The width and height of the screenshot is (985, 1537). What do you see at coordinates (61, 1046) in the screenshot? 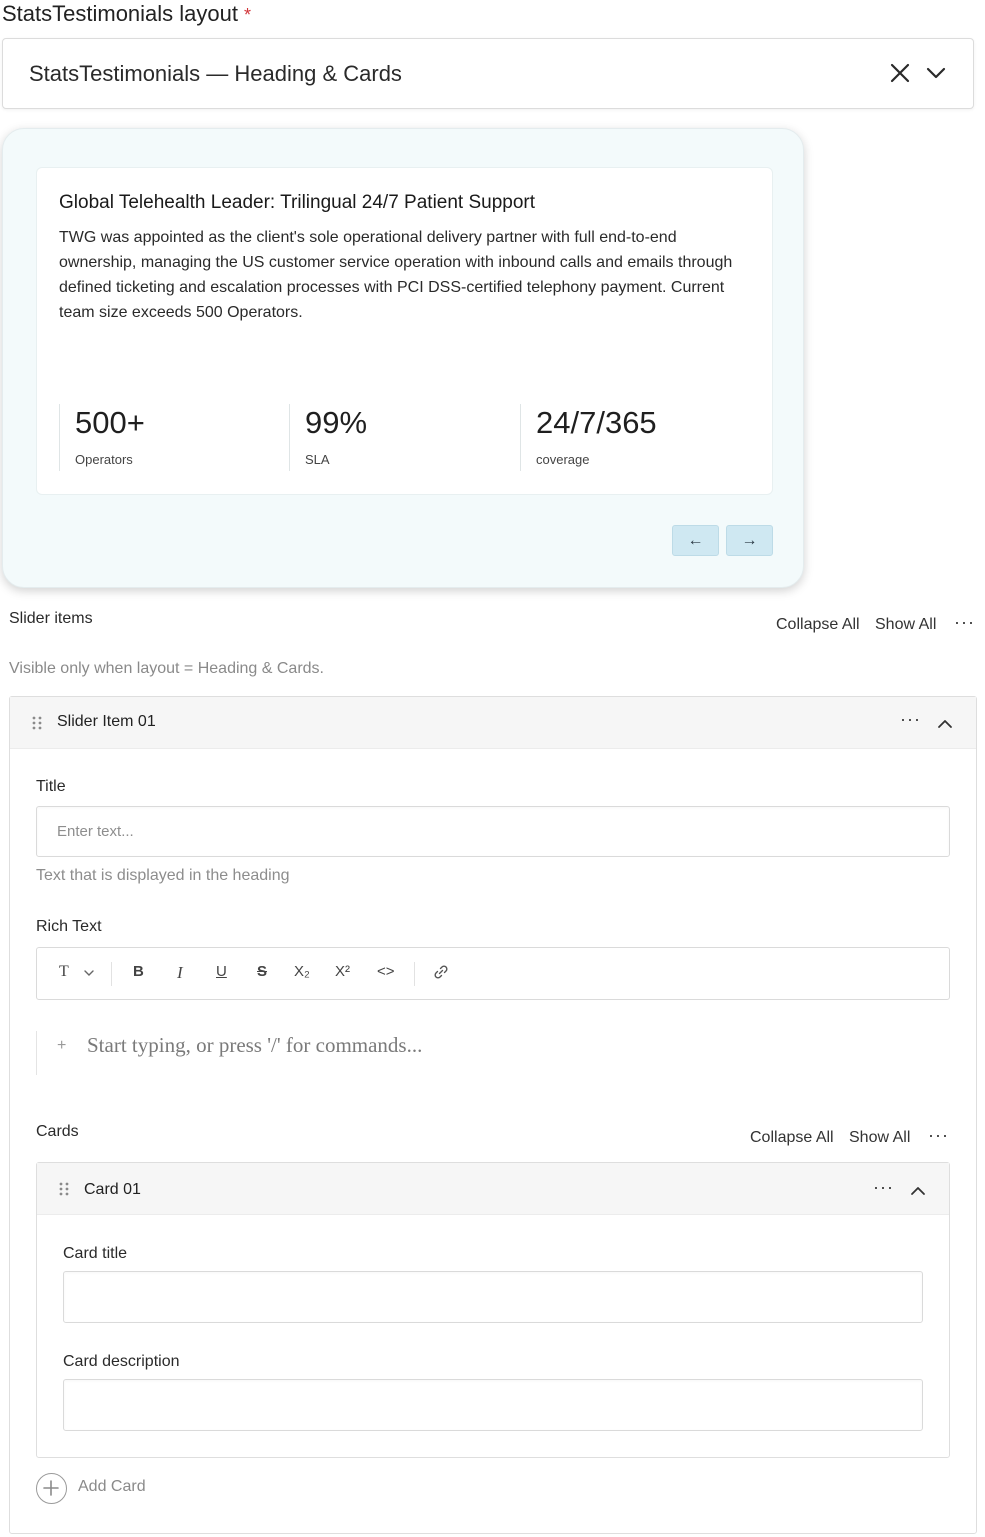
I see `add-block-icon: +` at bounding box center [61, 1046].